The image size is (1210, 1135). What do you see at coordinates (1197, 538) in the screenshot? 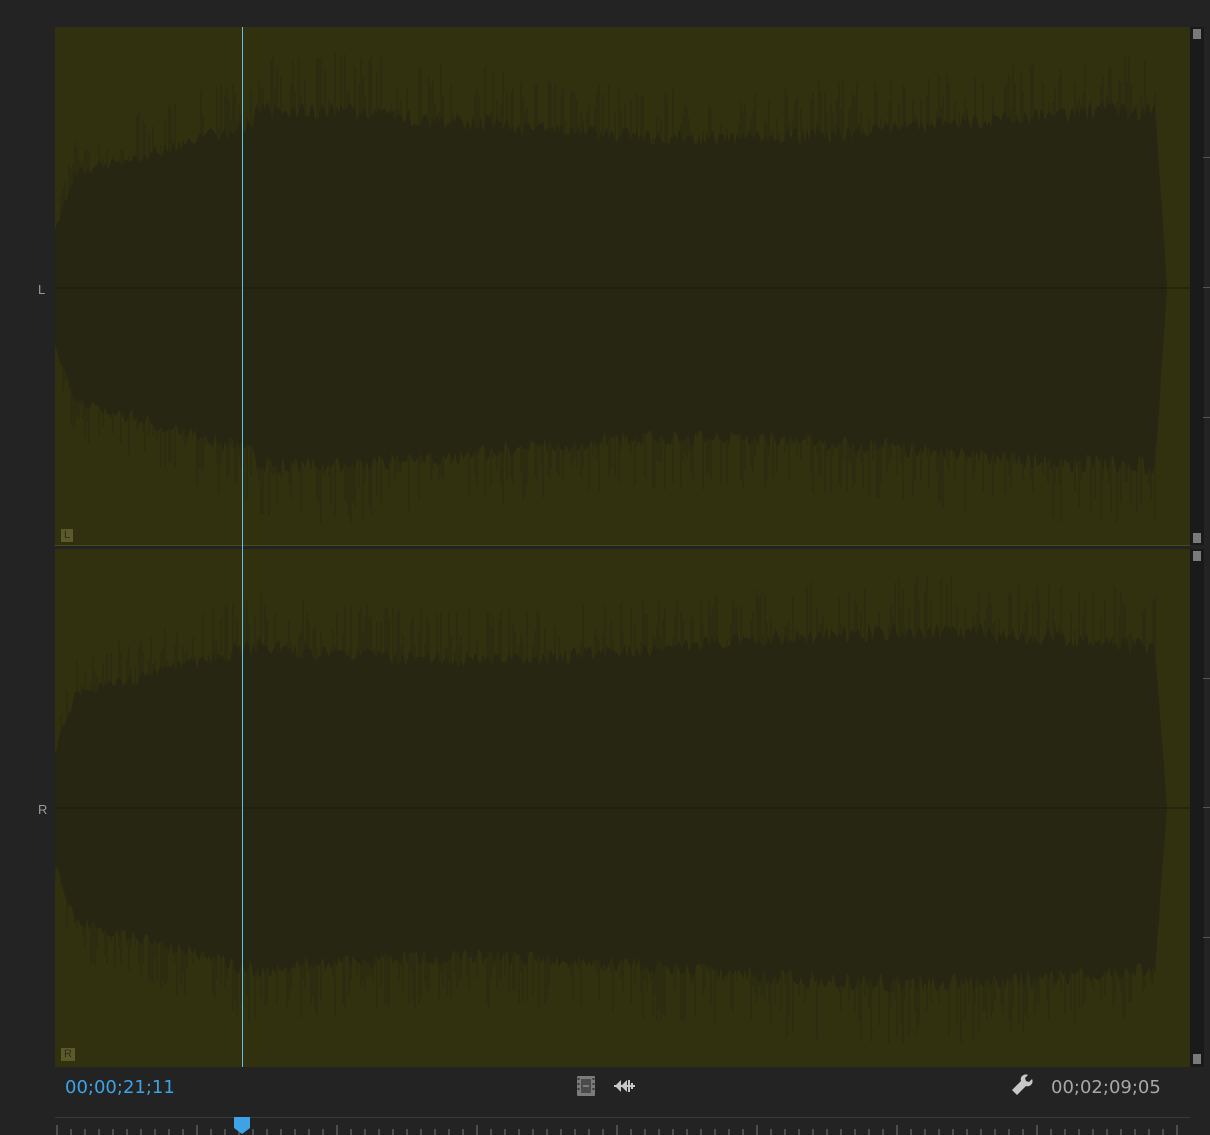
I see `left-channel-scroll-bottom-handle` at bounding box center [1197, 538].